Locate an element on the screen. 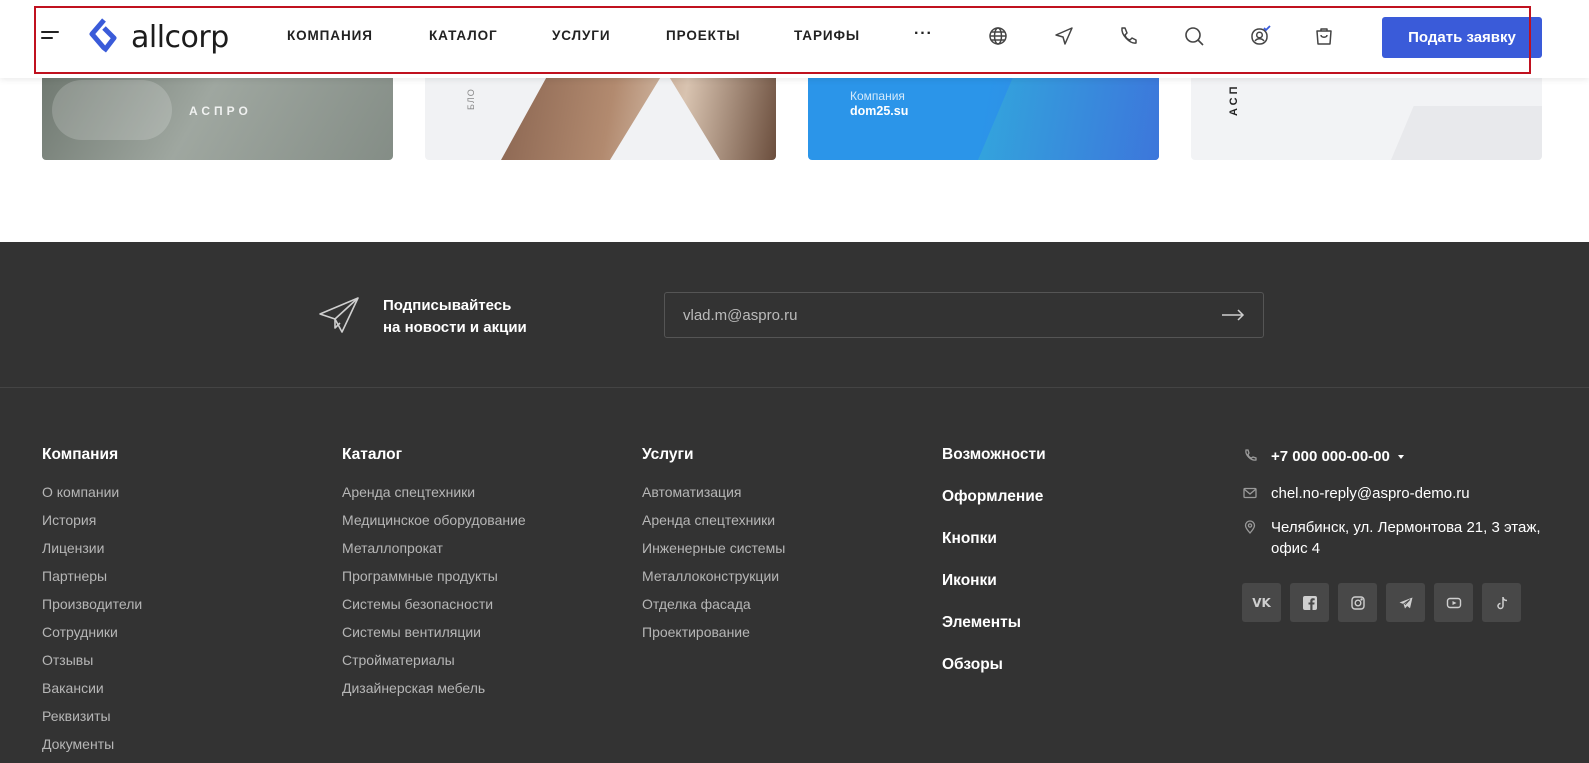 The height and width of the screenshot is (763, 1589). footer-link: Инженерные системы is located at coordinates (713, 552).